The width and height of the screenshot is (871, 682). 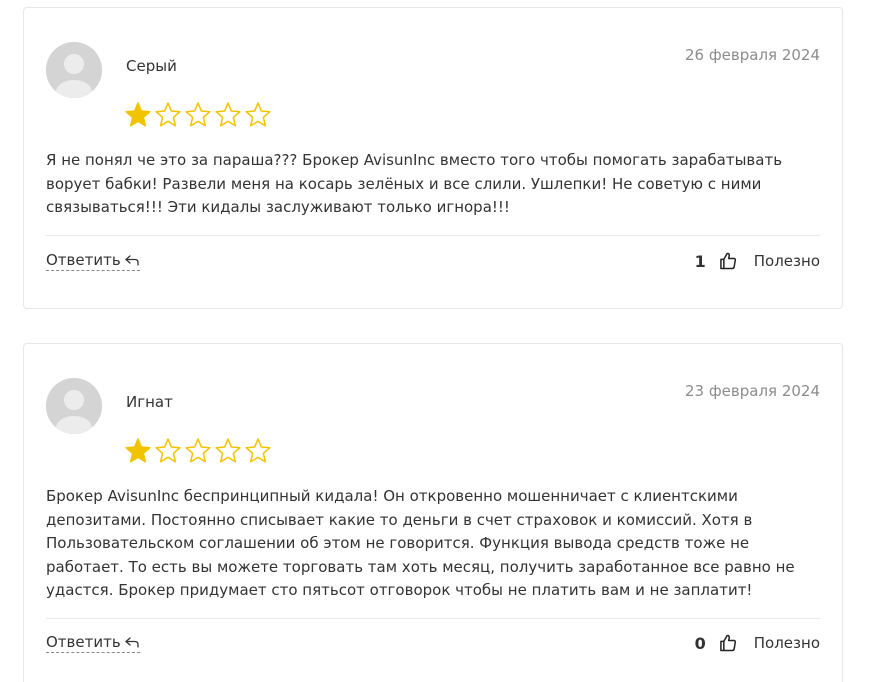 I want to click on review-date: 23 февраля 2024, so click(x=752, y=391).